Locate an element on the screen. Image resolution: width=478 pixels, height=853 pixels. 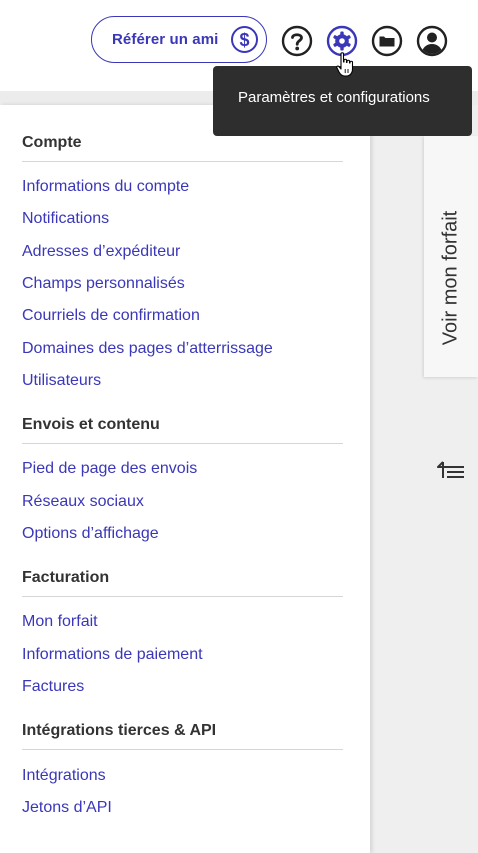
menu-link-footer: Pied de page des envois is located at coordinates (109, 469).